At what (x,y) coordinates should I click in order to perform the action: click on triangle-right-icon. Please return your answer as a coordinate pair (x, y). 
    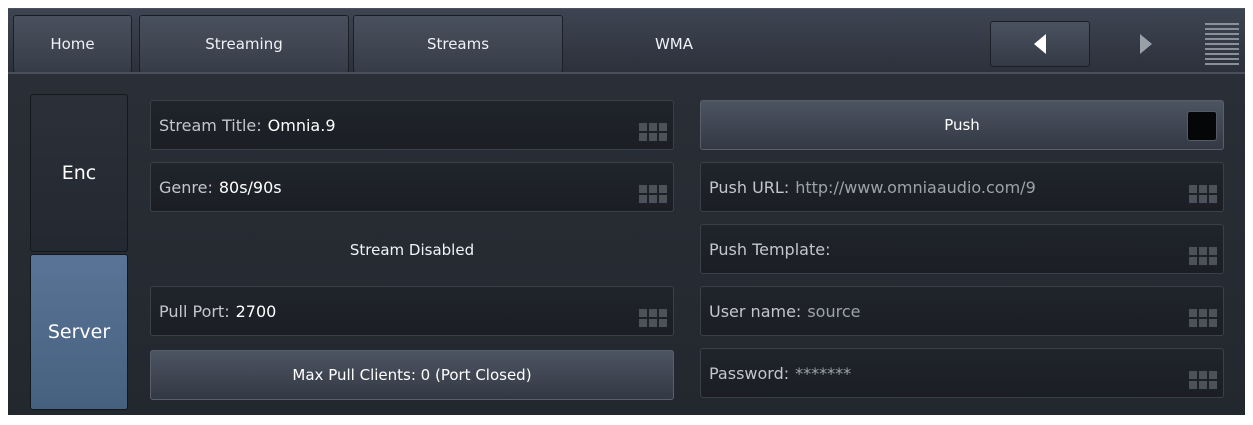
    Looking at the image, I should click on (1146, 44).